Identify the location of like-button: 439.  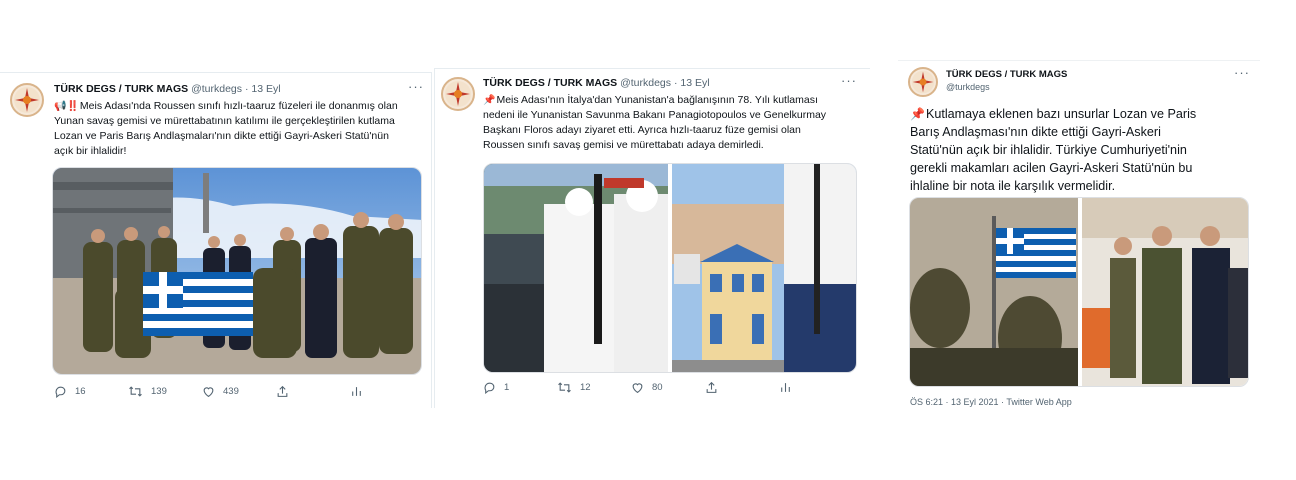
(239, 391).